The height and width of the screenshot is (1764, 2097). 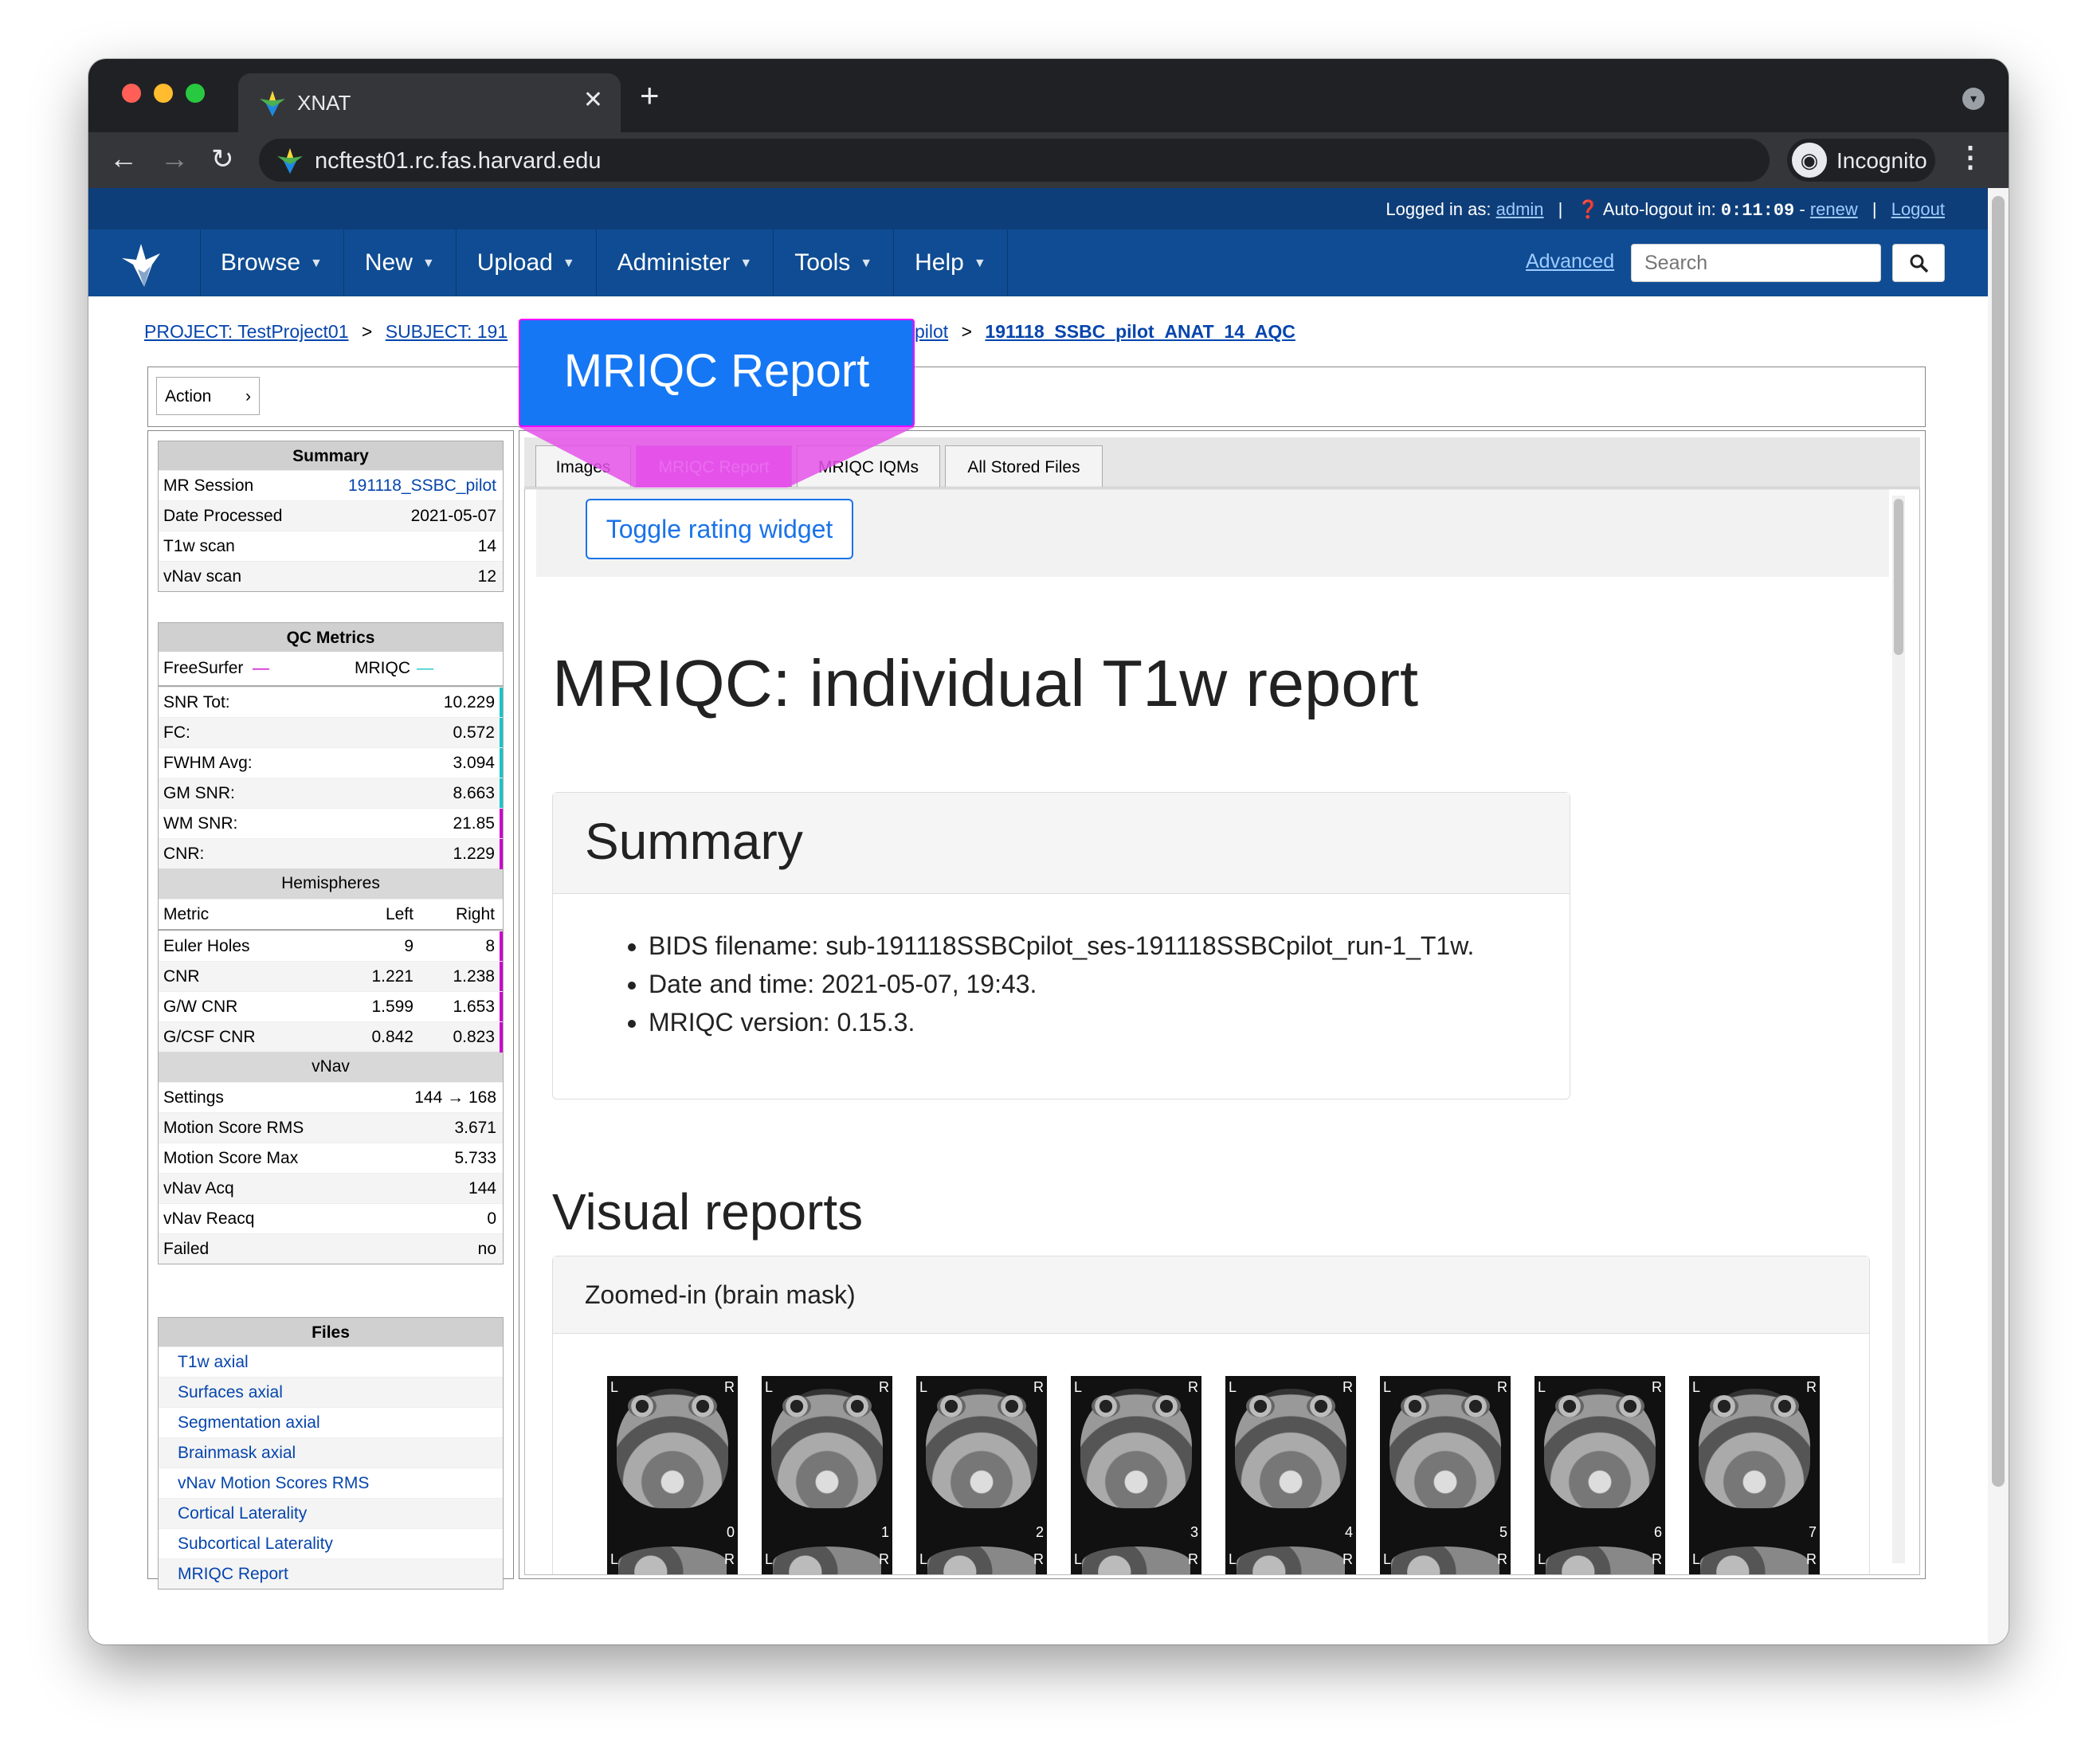 What do you see at coordinates (1503, 1532) in the screenshot?
I see `slice-label: 5` at bounding box center [1503, 1532].